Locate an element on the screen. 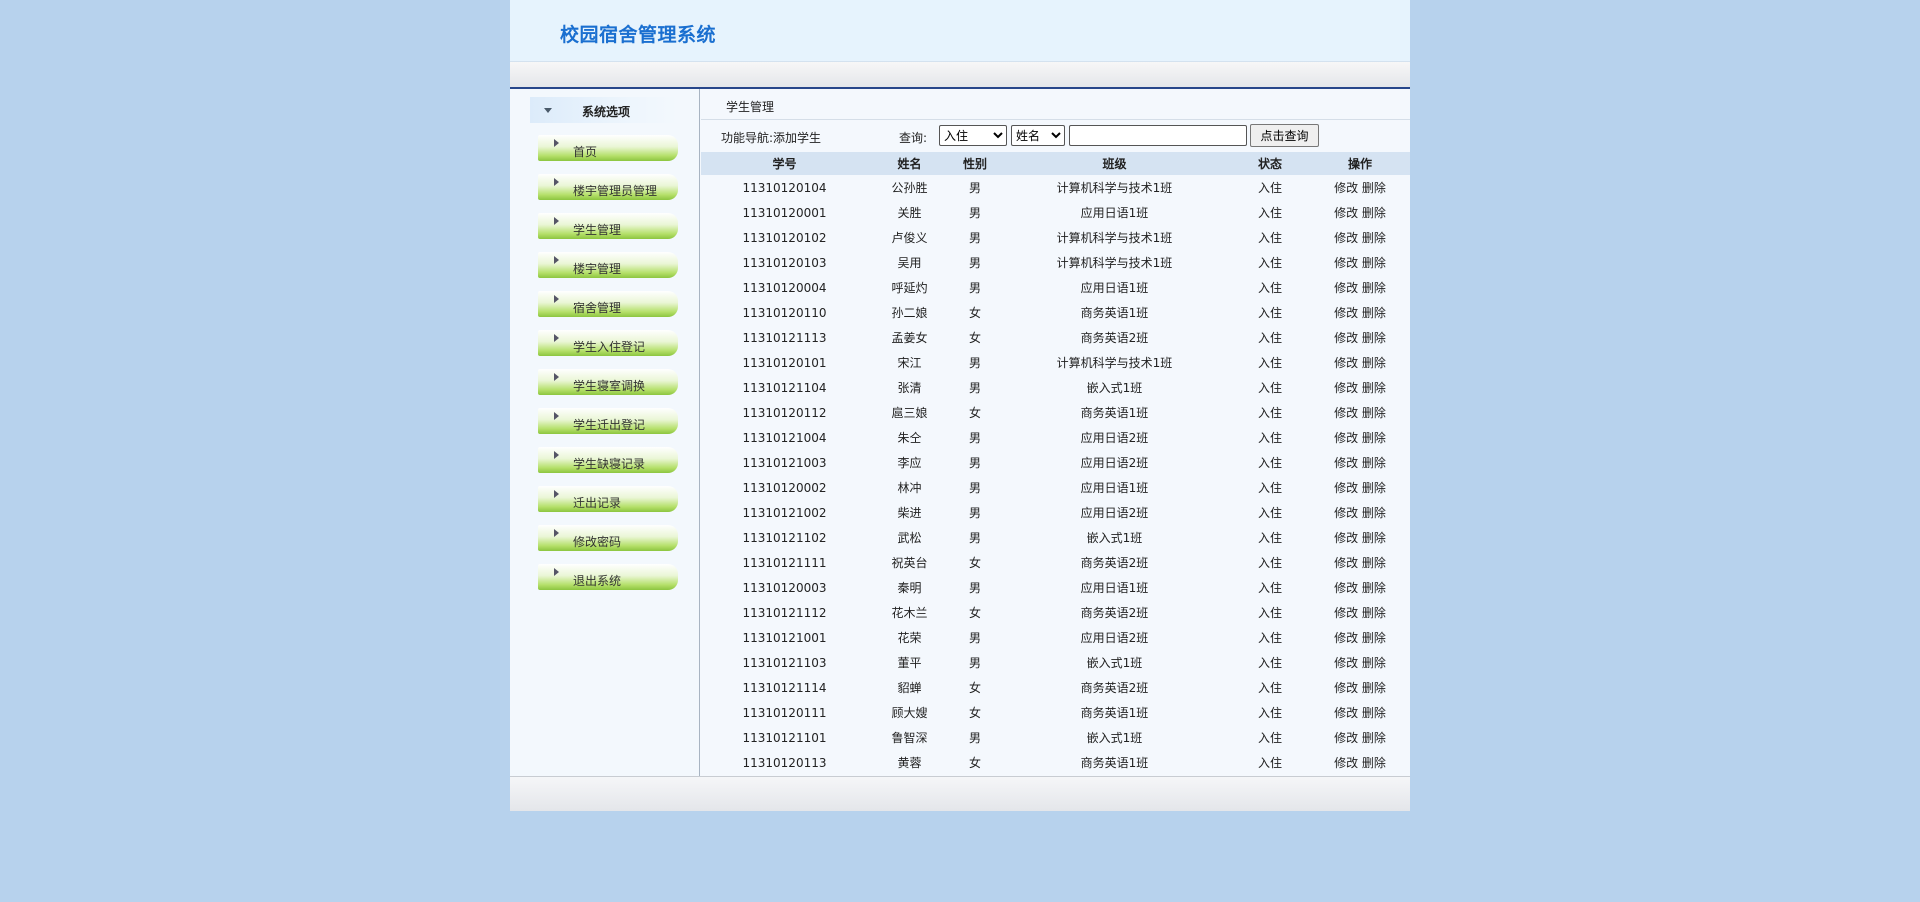 The width and height of the screenshot is (1920, 902). student-name-cell: 卢俊义 is located at coordinates (909, 238).